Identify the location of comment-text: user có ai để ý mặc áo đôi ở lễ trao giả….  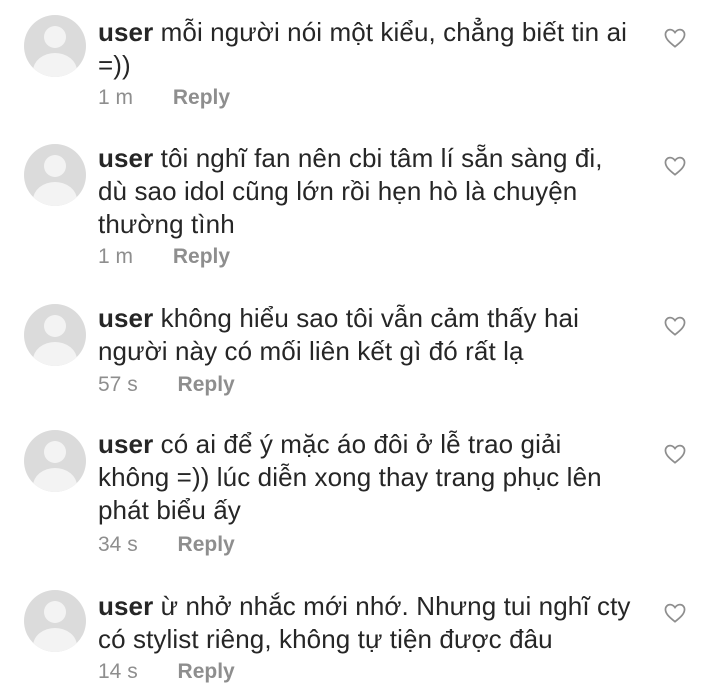
(368, 477).